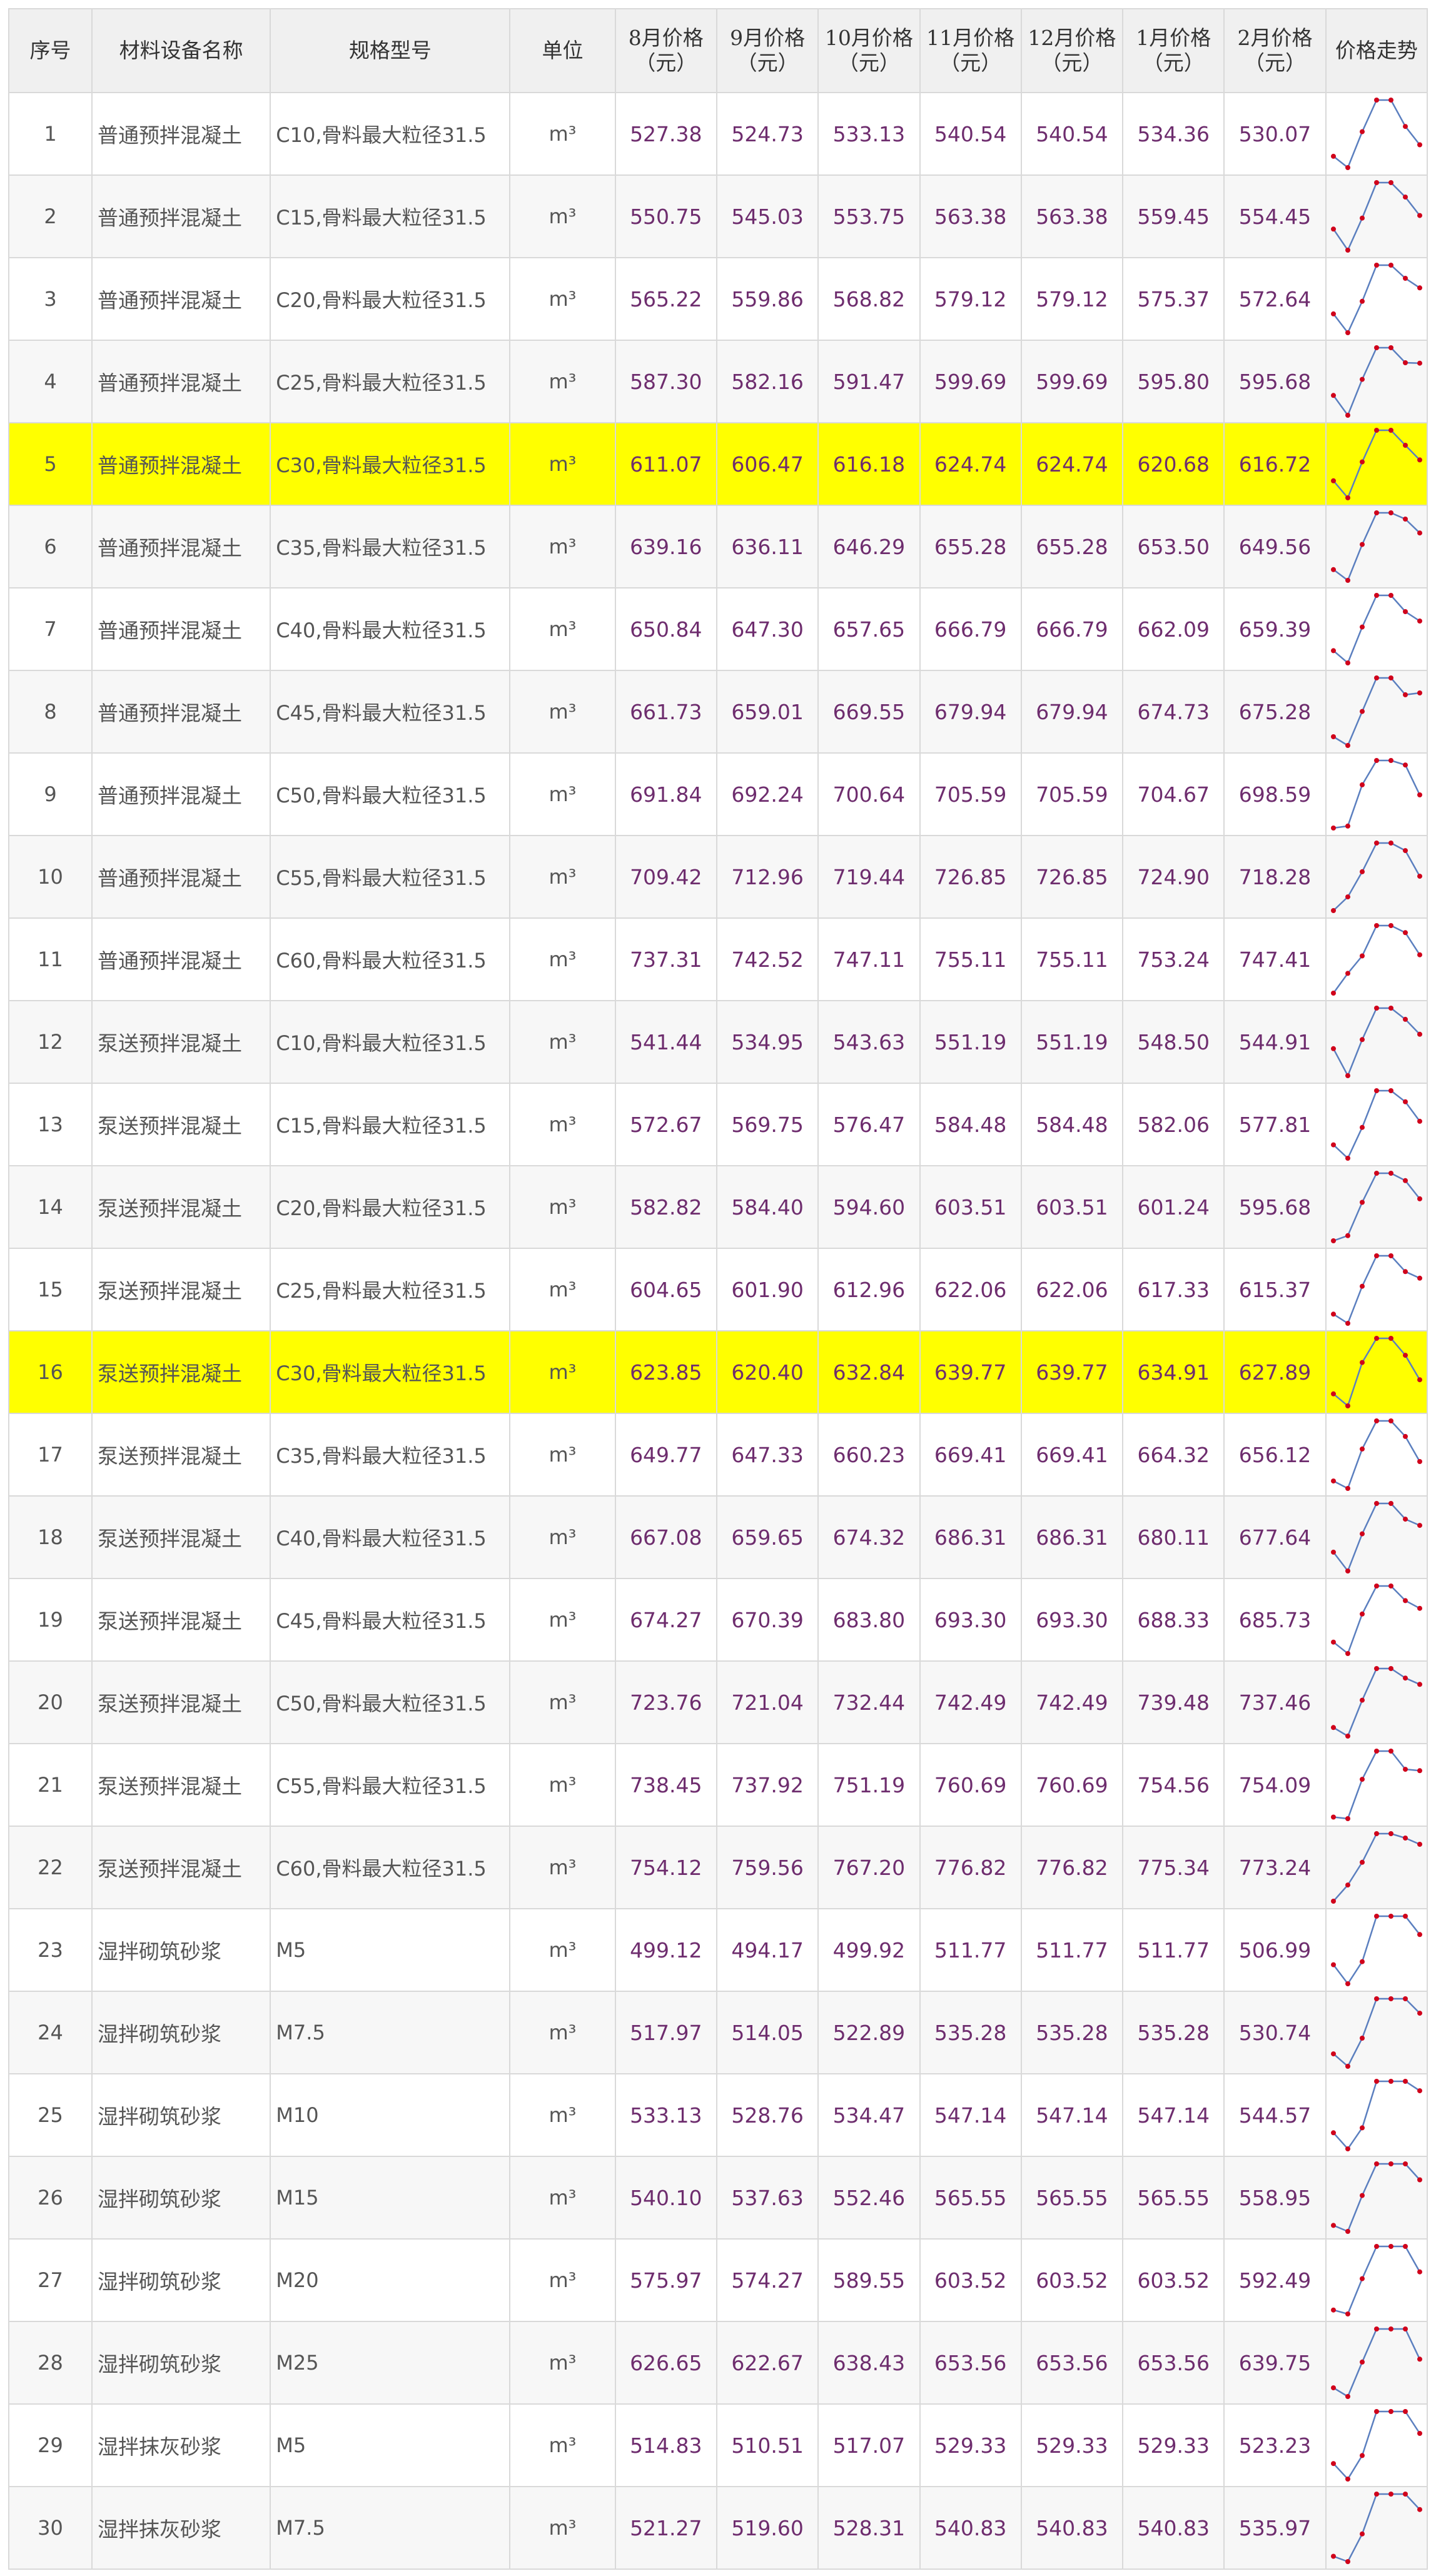 This screenshot has width=1436, height=2576. Describe the element at coordinates (181, 2528) in the screenshot. I see `row-material-name: 湿拌抹灰砂浆` at that location.